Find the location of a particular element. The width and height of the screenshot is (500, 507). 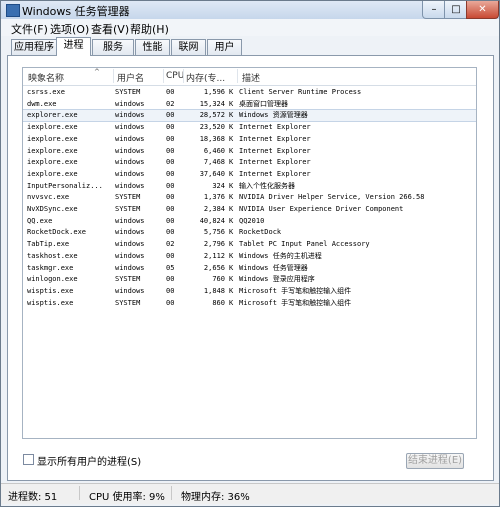

process-memory: 6,460 is located at coordinates (214, 150).